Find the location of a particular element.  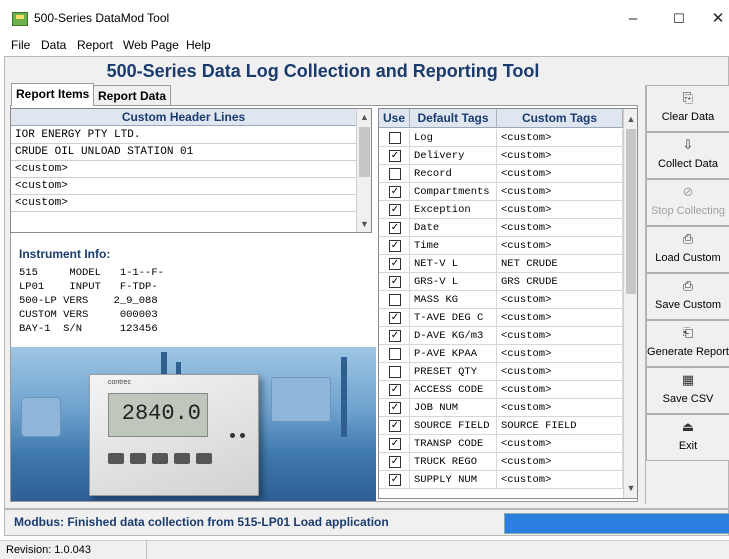

menu-web-page: Web Page is located at coordinates (151, 45).